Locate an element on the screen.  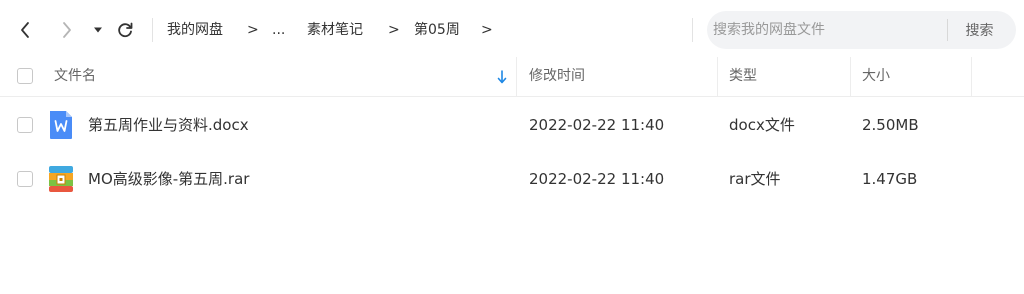
arrow-down-icon is located at coordinates (502, 77).